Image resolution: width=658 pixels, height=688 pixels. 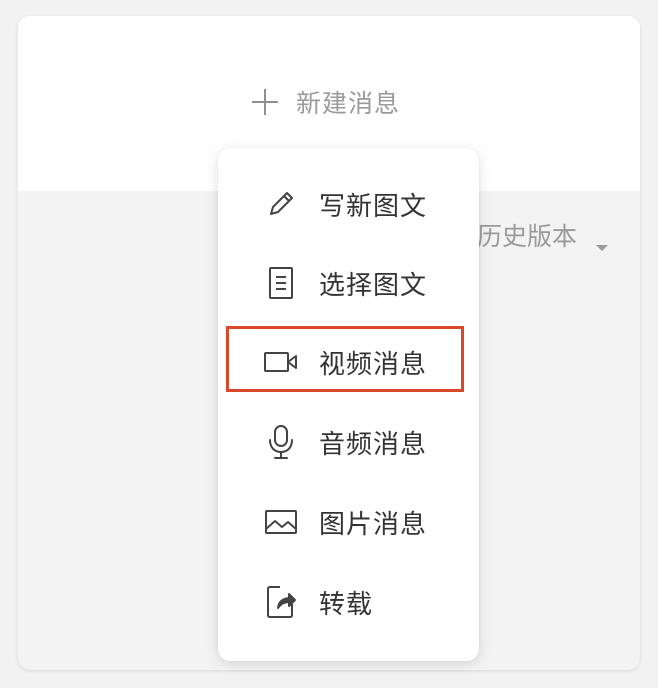 I want to click on menu-item-repost: 转载, so click(x=348, y=602).